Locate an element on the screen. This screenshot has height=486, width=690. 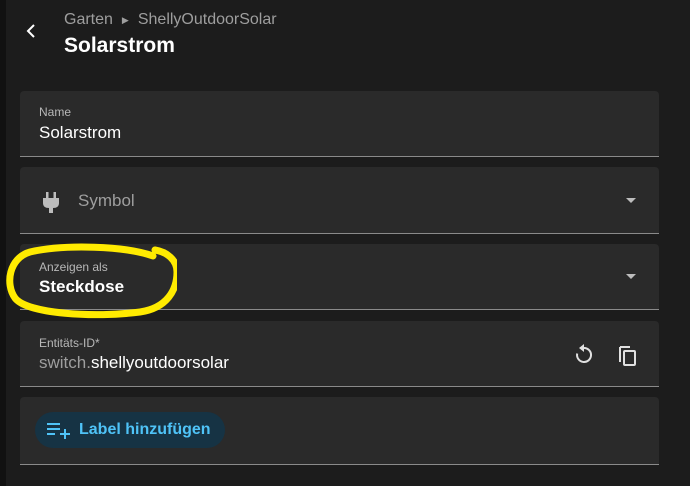
label-add-icon is located at coordinates (58, 431).